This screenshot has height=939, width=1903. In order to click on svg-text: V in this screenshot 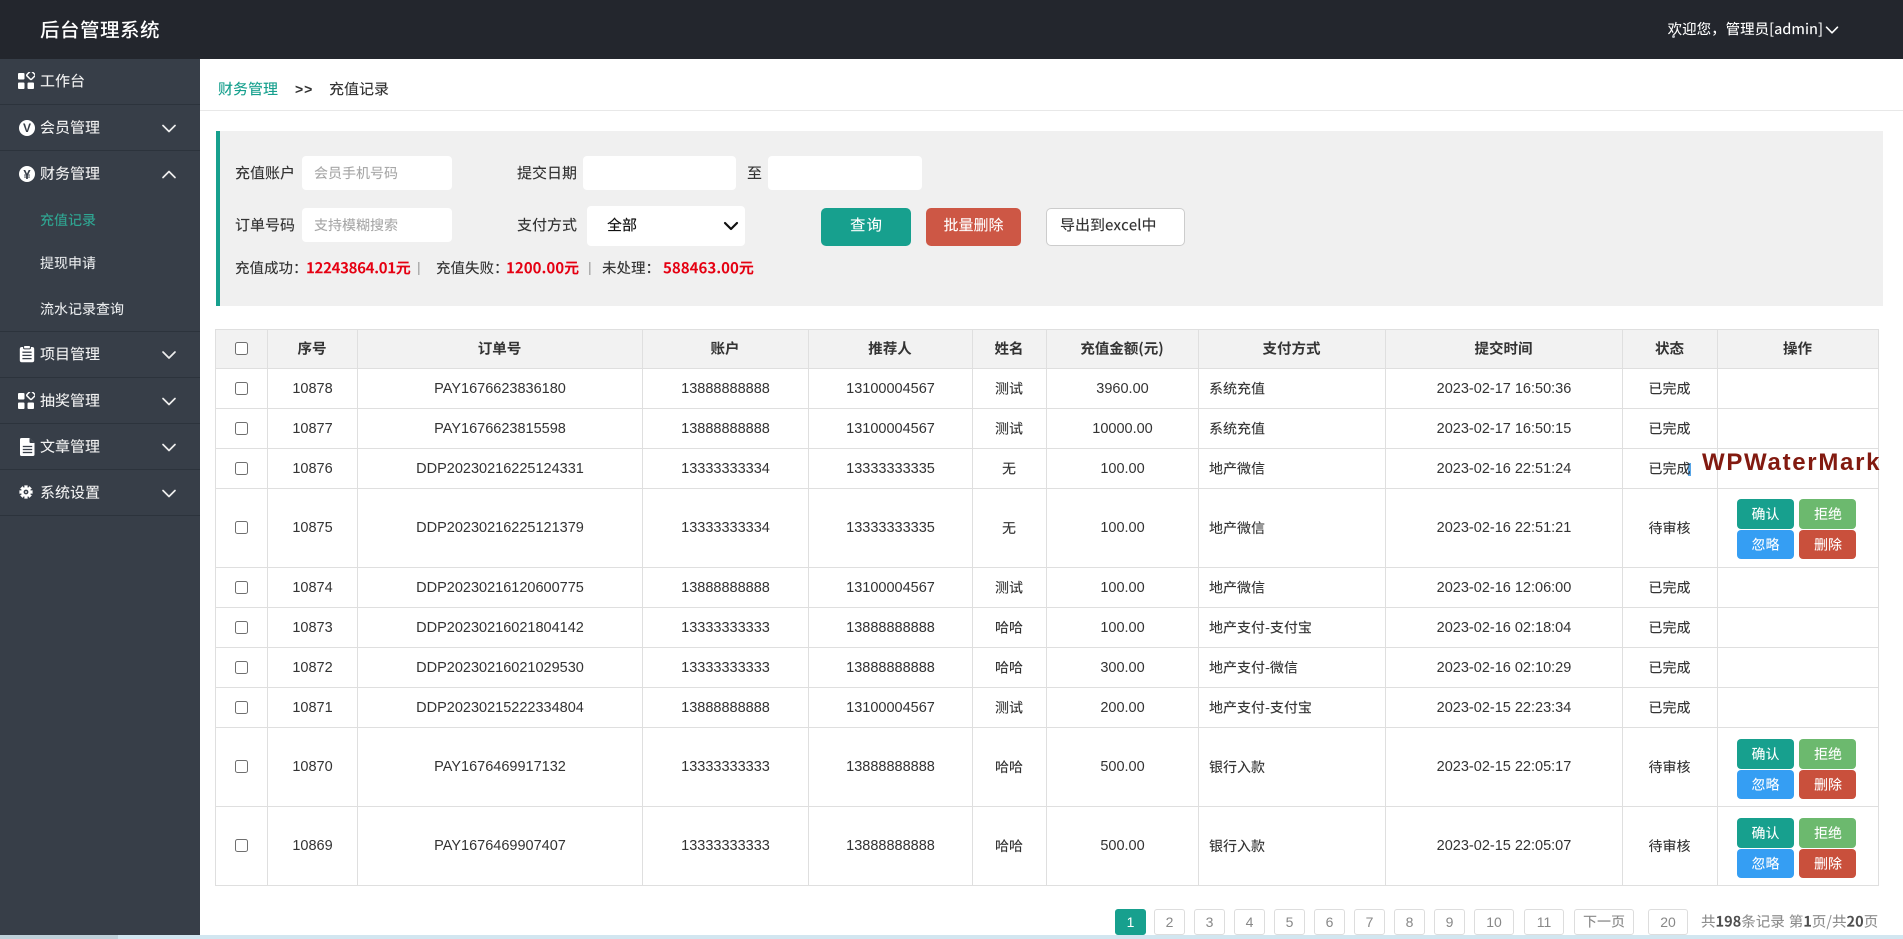, I will do `click(27, 128)`.